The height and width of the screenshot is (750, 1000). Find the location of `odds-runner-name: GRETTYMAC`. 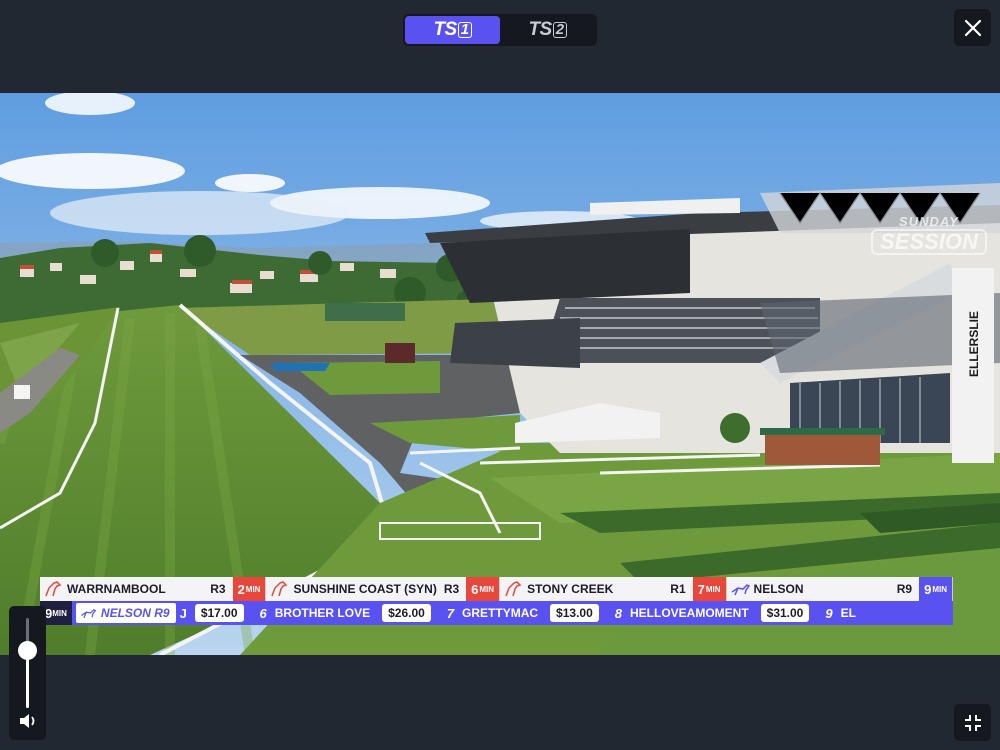

odds-runner-name: GRETTYMAC is located at coordinates (500, 613).